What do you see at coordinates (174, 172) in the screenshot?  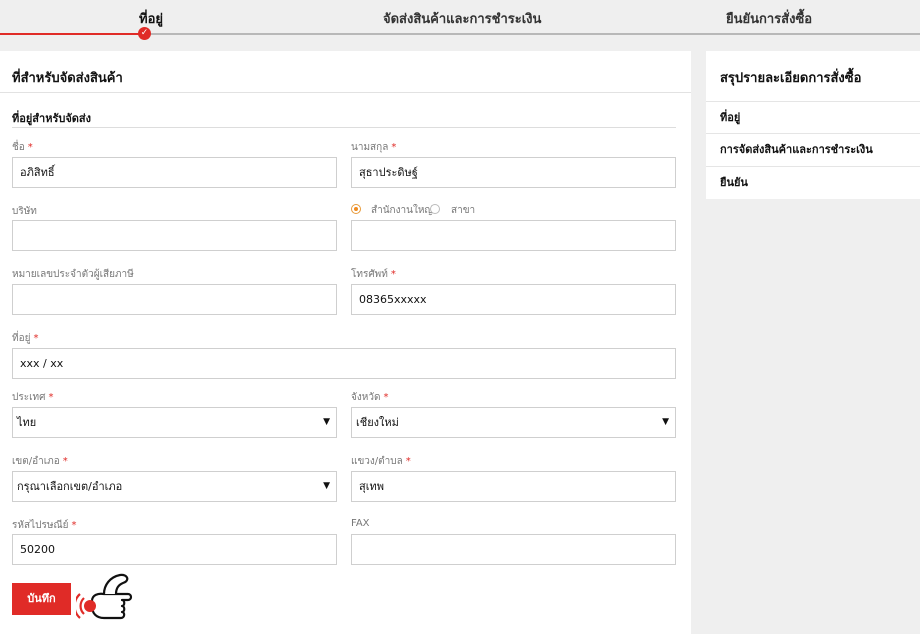 I see `first-name-field: อภิสิทธิ์` at bounding box center [174, 172].